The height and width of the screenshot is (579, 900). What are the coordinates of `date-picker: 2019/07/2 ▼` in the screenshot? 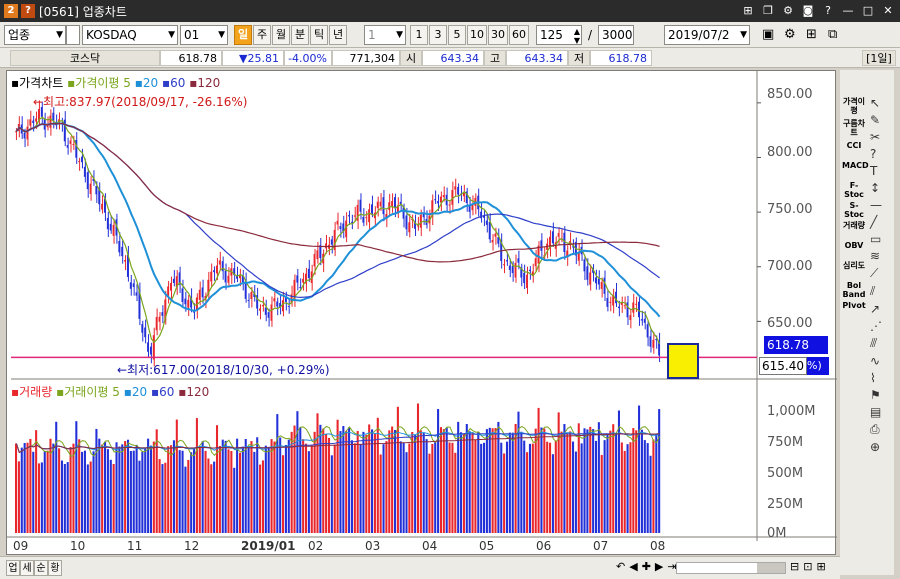 It's located at (707, 35).